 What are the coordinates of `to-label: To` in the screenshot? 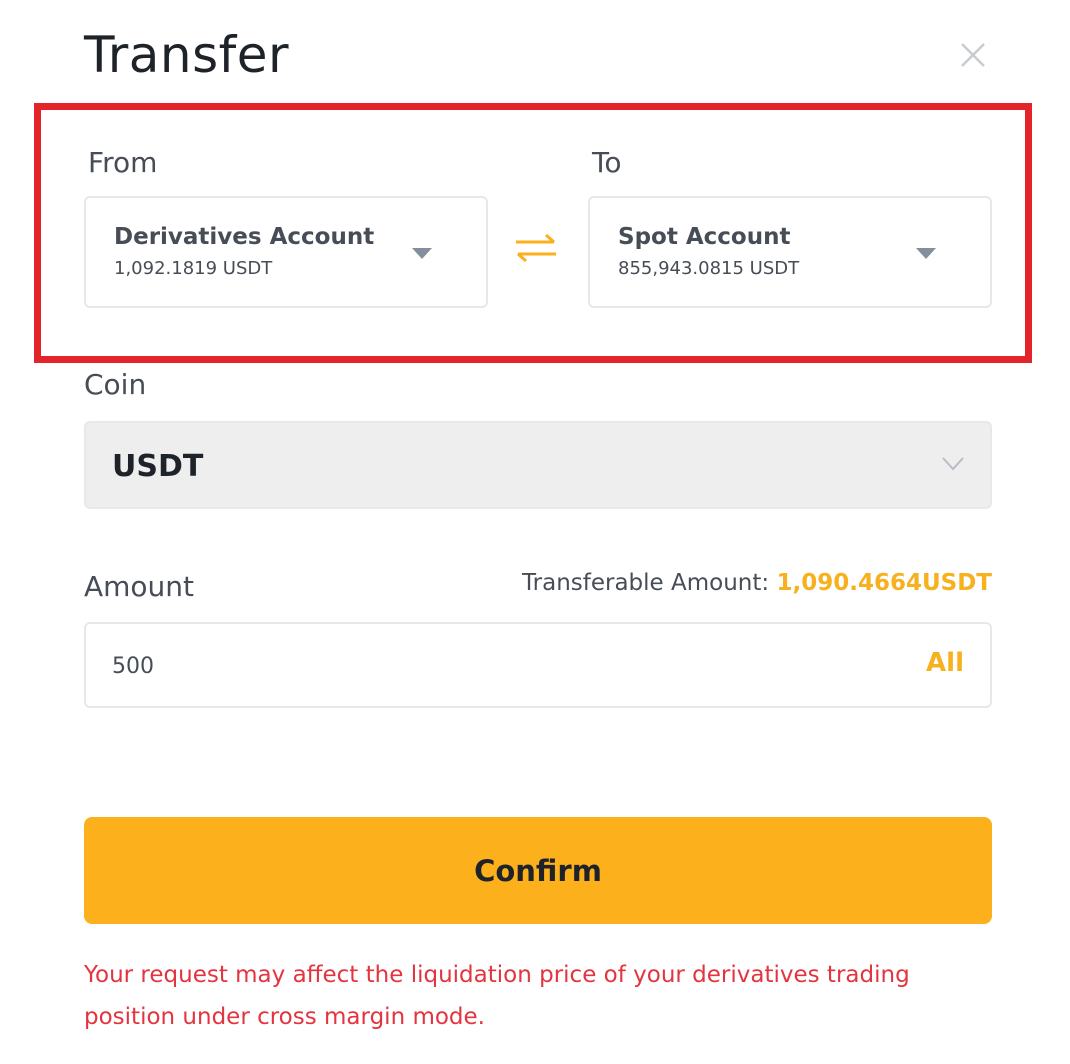 It's located at (607, 162).